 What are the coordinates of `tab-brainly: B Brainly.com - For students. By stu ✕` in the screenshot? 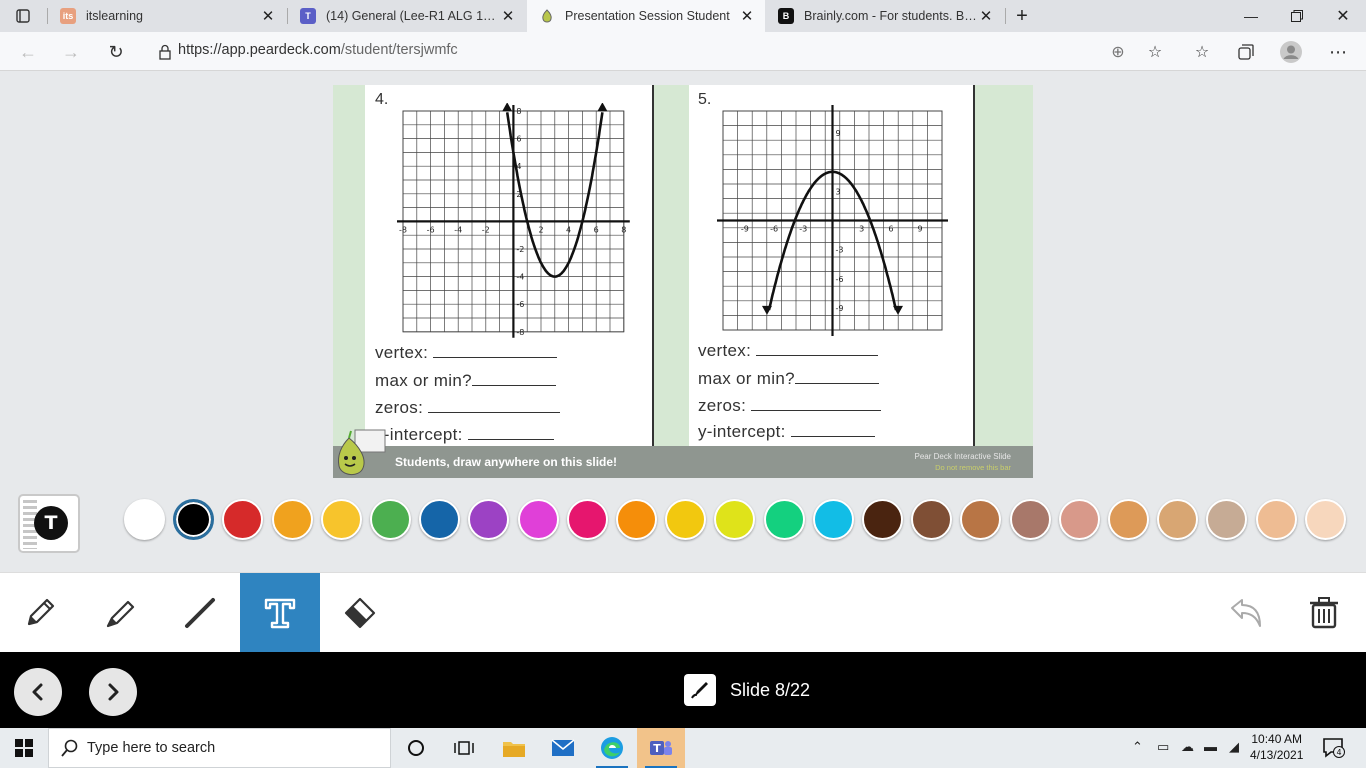 It's located at (885, 16).